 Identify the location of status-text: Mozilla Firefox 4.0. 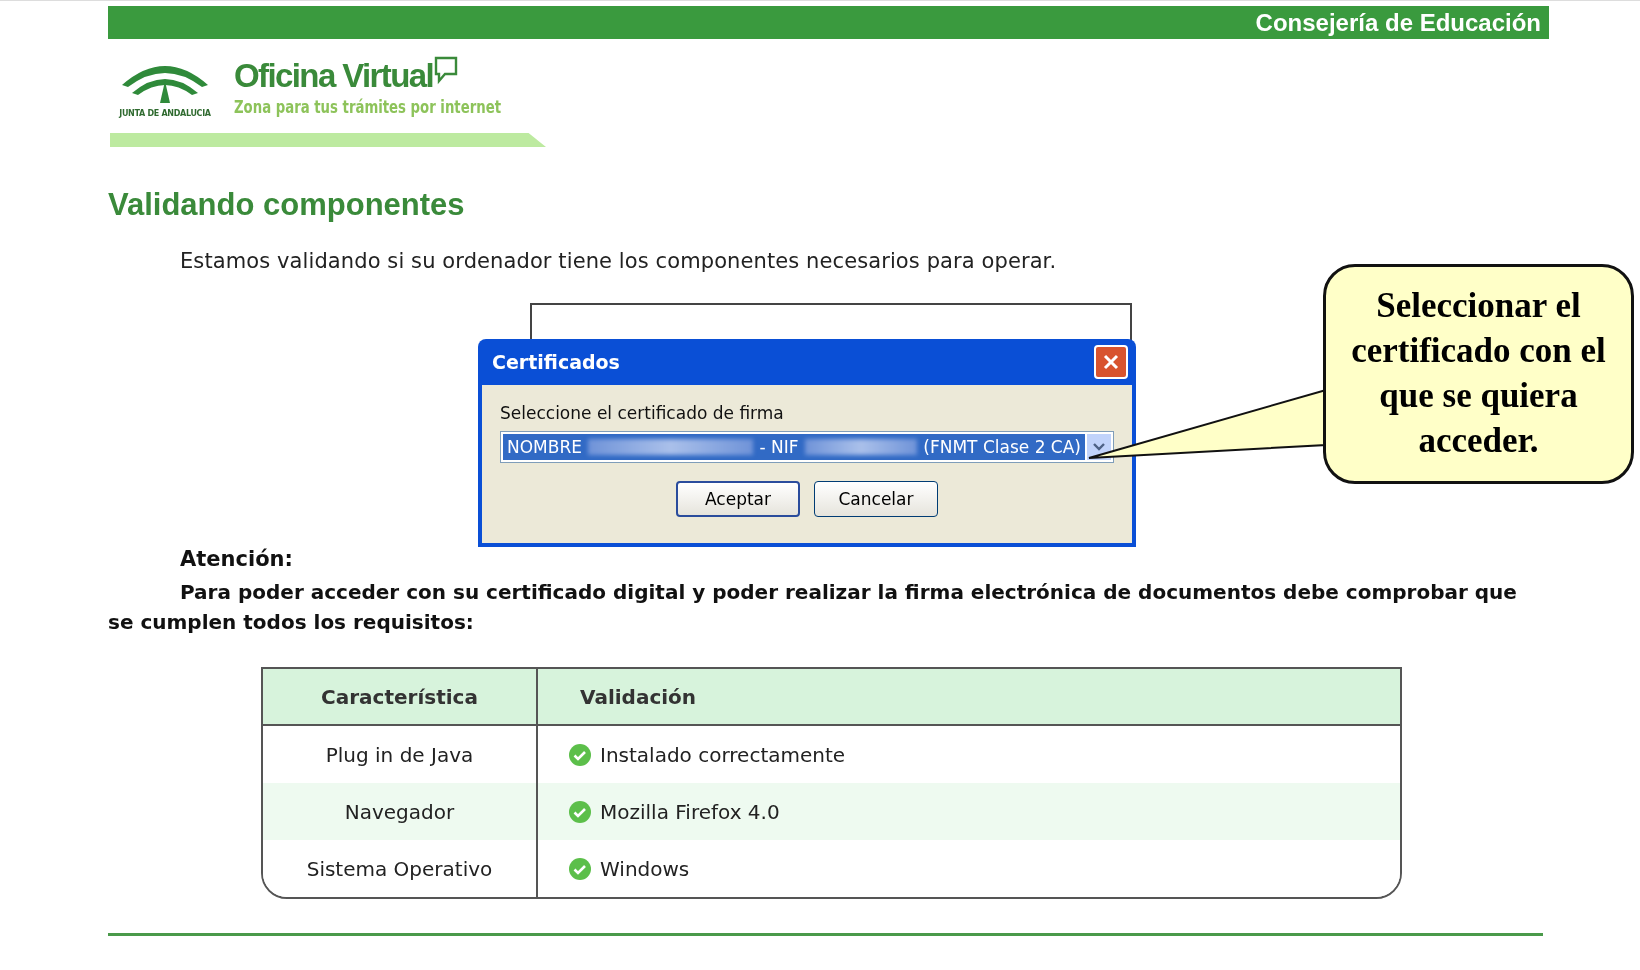
(690, 811).